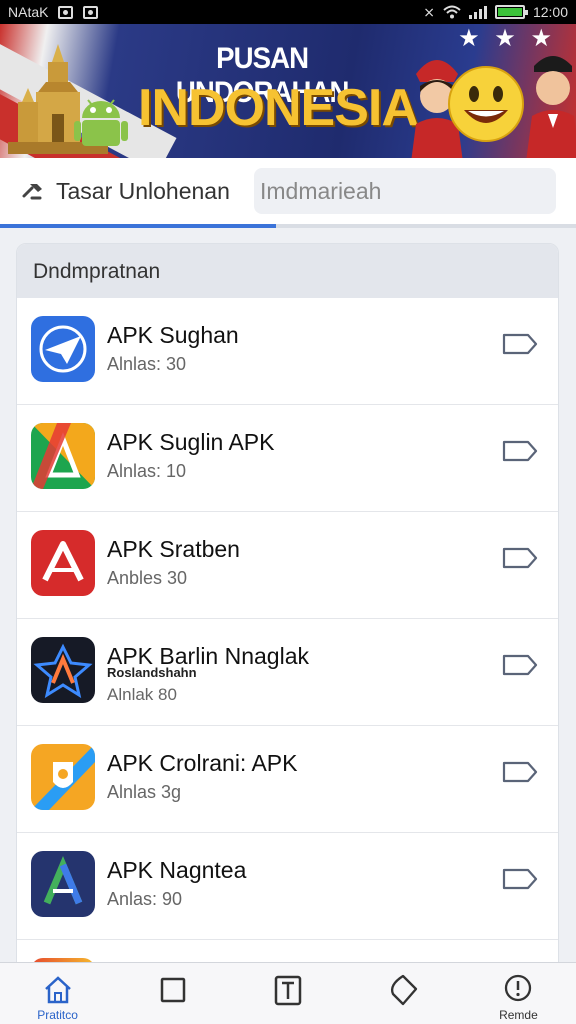  I want to click on list-item: APK Suglin APK Alnlas: 10, so click(287, 458).